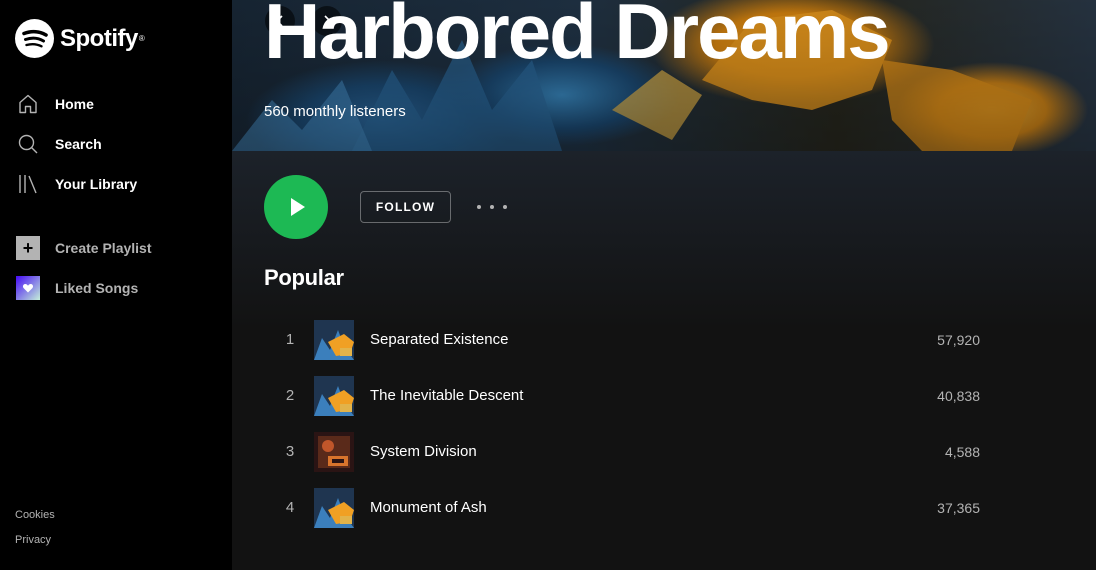 The height and width of the screenshot is (570, 1096). What do you see at coordinates (630, 340) in the screenshot?
I see `track-row: 1 Separated Existence 57,920` at bounding box center [630, 340].